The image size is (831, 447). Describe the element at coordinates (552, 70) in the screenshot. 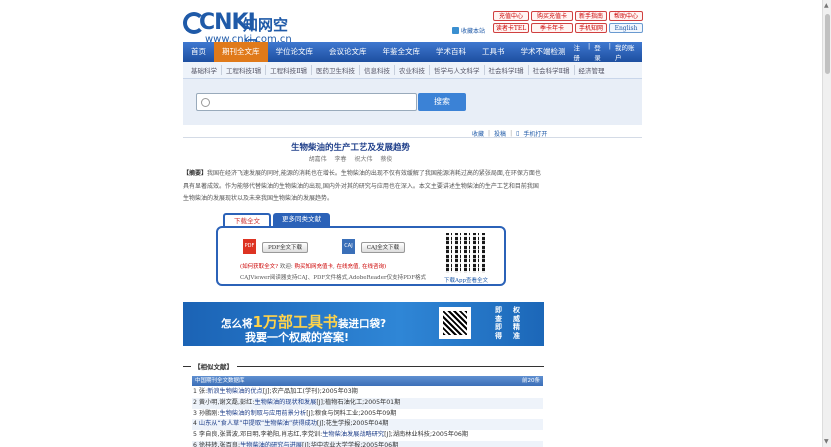

I see `subject-link: 社会科学Ⅱ辑` at that location.